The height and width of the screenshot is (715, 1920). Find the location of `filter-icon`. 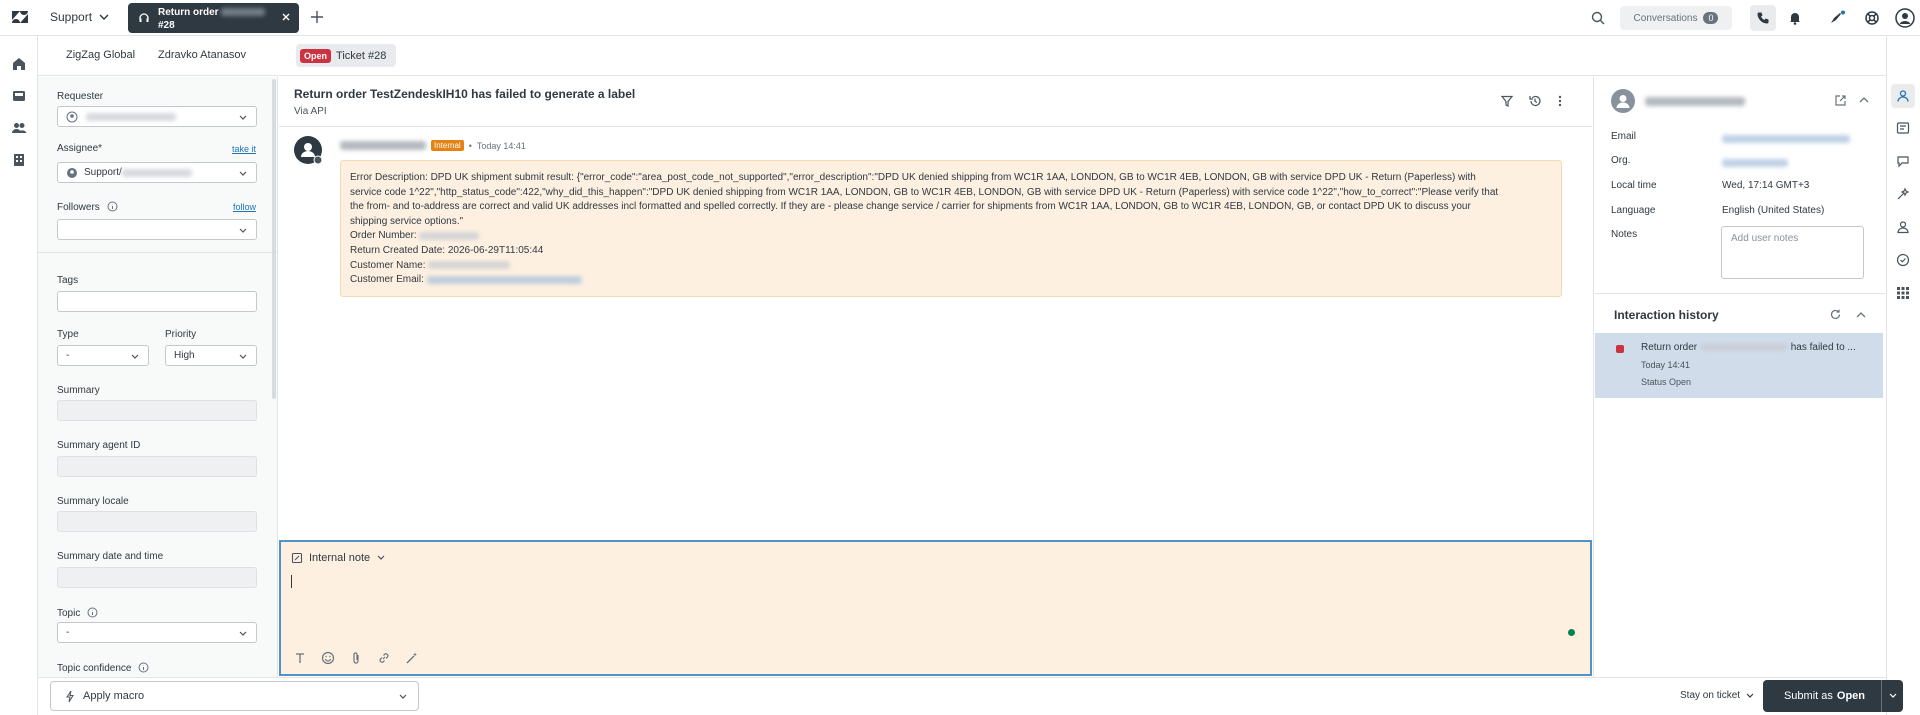

filter-icon is located at coordinates (1507, 101).